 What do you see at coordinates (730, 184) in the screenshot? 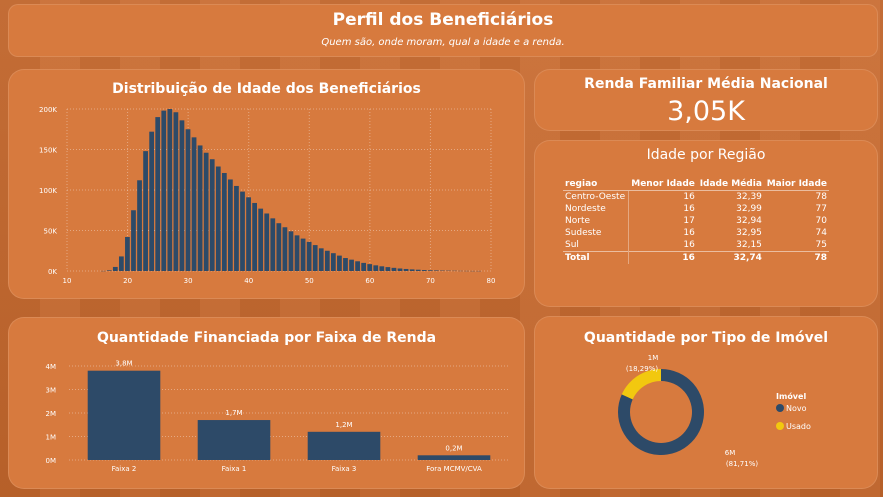
I see `column-header-idade-media: Idade Média` at bounding box center [730, 184].